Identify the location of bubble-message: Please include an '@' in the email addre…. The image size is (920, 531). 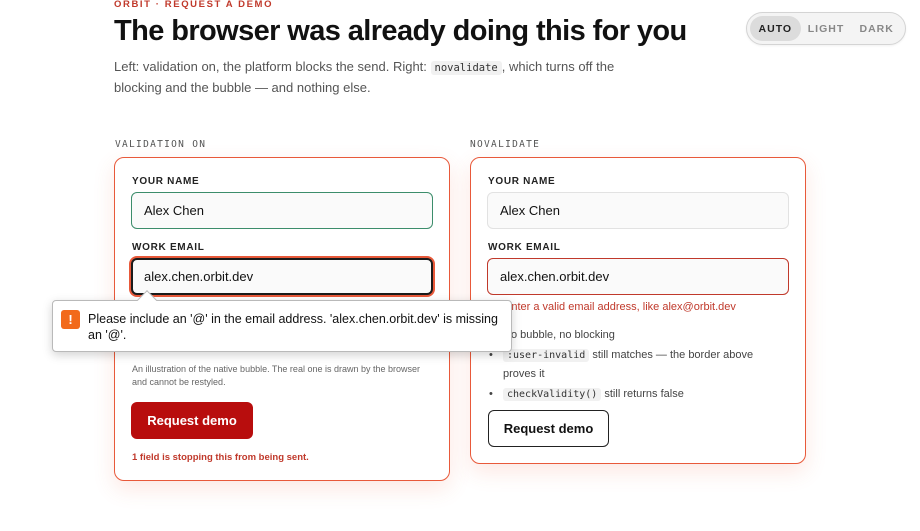
(293, 327).